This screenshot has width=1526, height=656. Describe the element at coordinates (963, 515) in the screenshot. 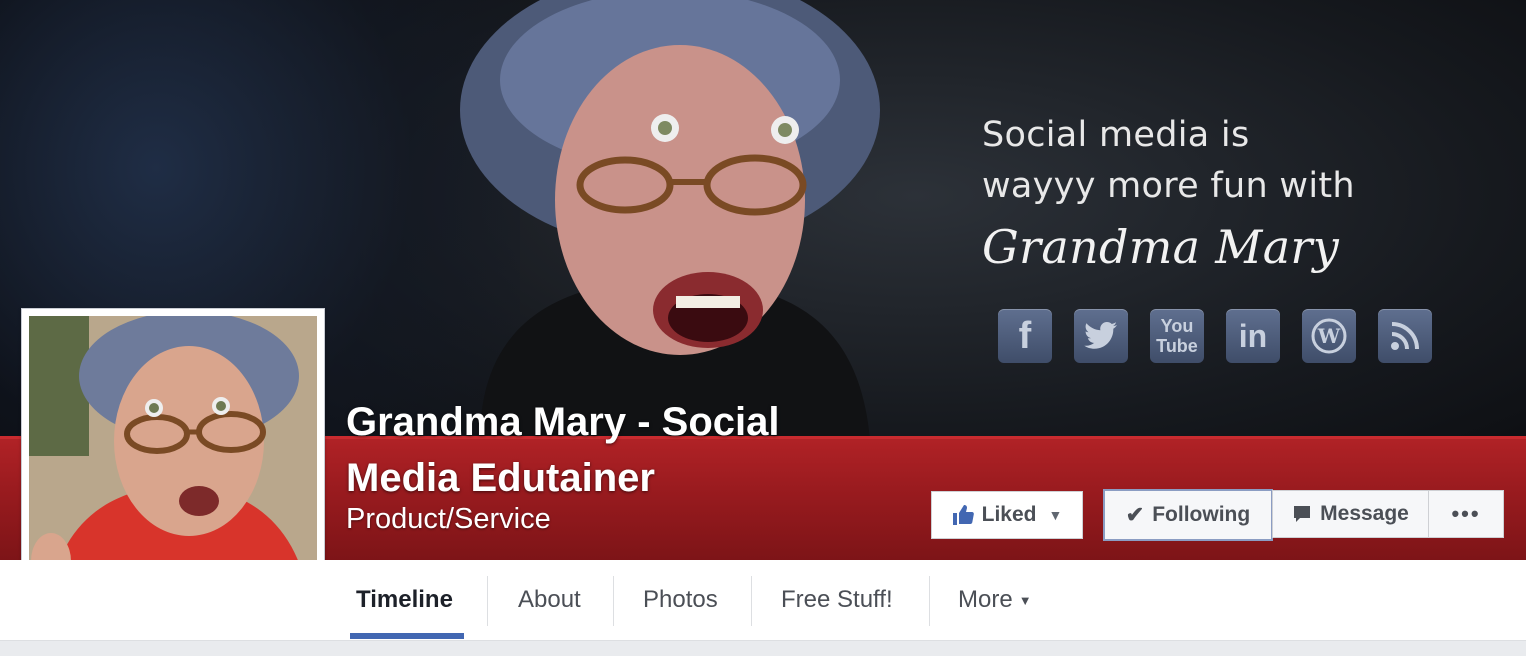

I see `thumbs-up-icon` at that location.